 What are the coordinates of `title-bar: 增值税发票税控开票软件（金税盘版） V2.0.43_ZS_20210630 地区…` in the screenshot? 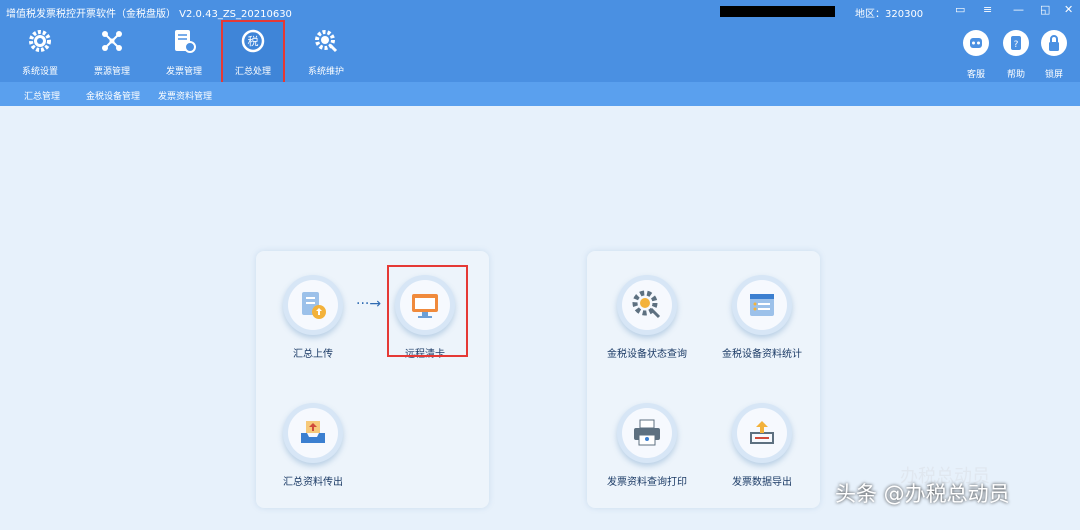 It's located at (540, 11).